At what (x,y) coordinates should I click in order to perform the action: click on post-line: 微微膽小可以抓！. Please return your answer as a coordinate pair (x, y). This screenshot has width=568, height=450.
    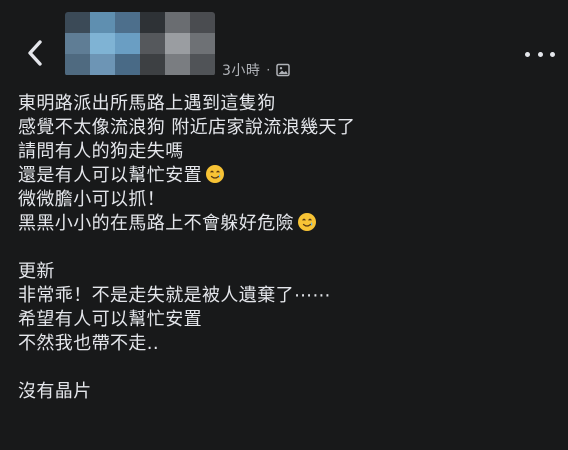
    Looking at the image, I should click on (92, 199).